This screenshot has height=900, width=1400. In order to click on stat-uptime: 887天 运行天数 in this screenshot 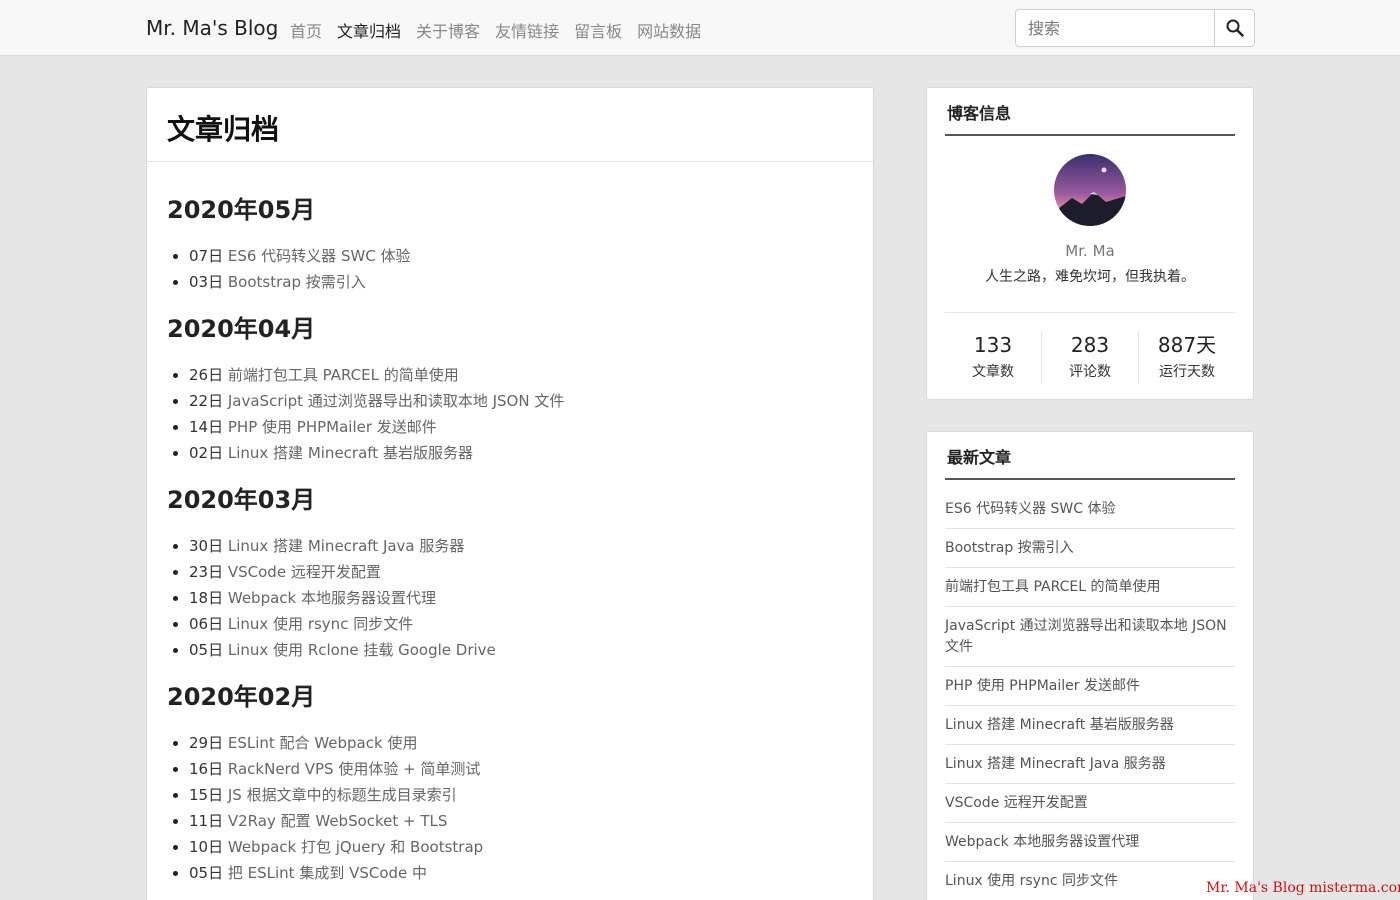, I will do `click(1187, 357)`.